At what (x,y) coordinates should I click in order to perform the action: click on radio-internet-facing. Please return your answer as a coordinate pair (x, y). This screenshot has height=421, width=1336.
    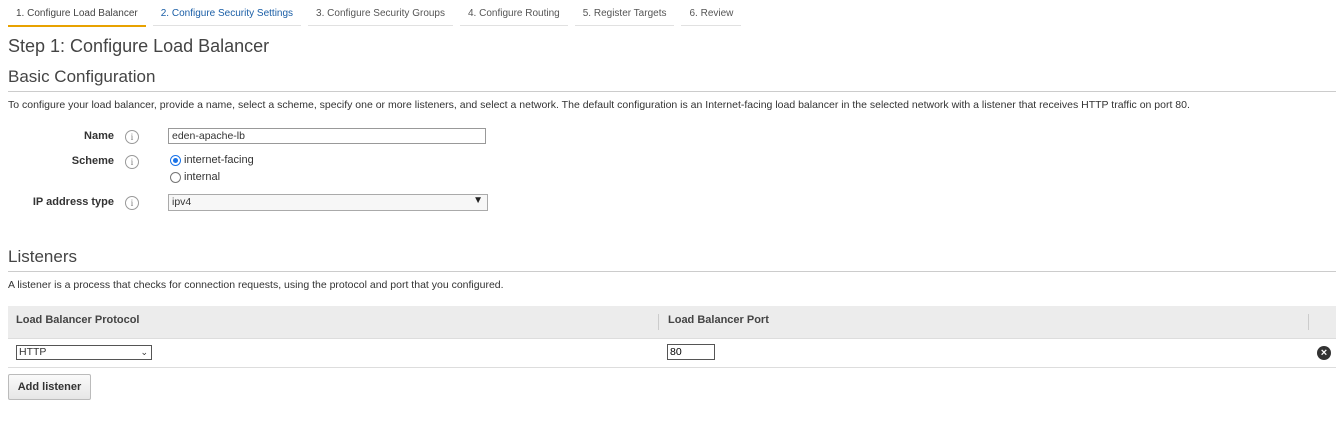
    Looking at the image, I should click on (175, 160).